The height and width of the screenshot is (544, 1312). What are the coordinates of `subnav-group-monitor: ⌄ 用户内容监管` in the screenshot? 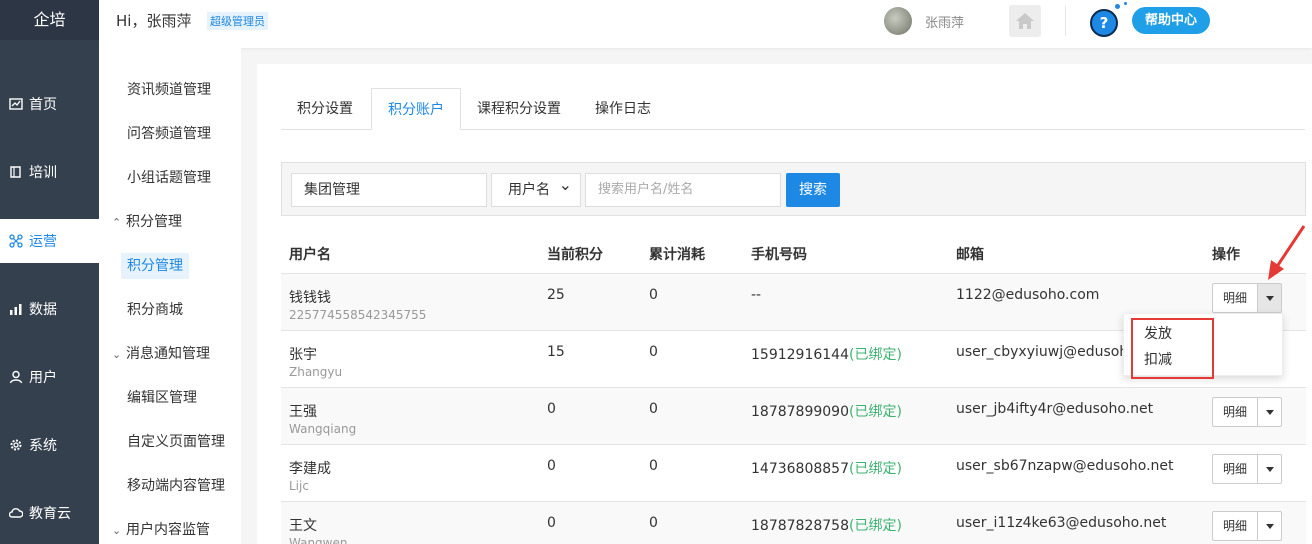 It's located at (170, 529).